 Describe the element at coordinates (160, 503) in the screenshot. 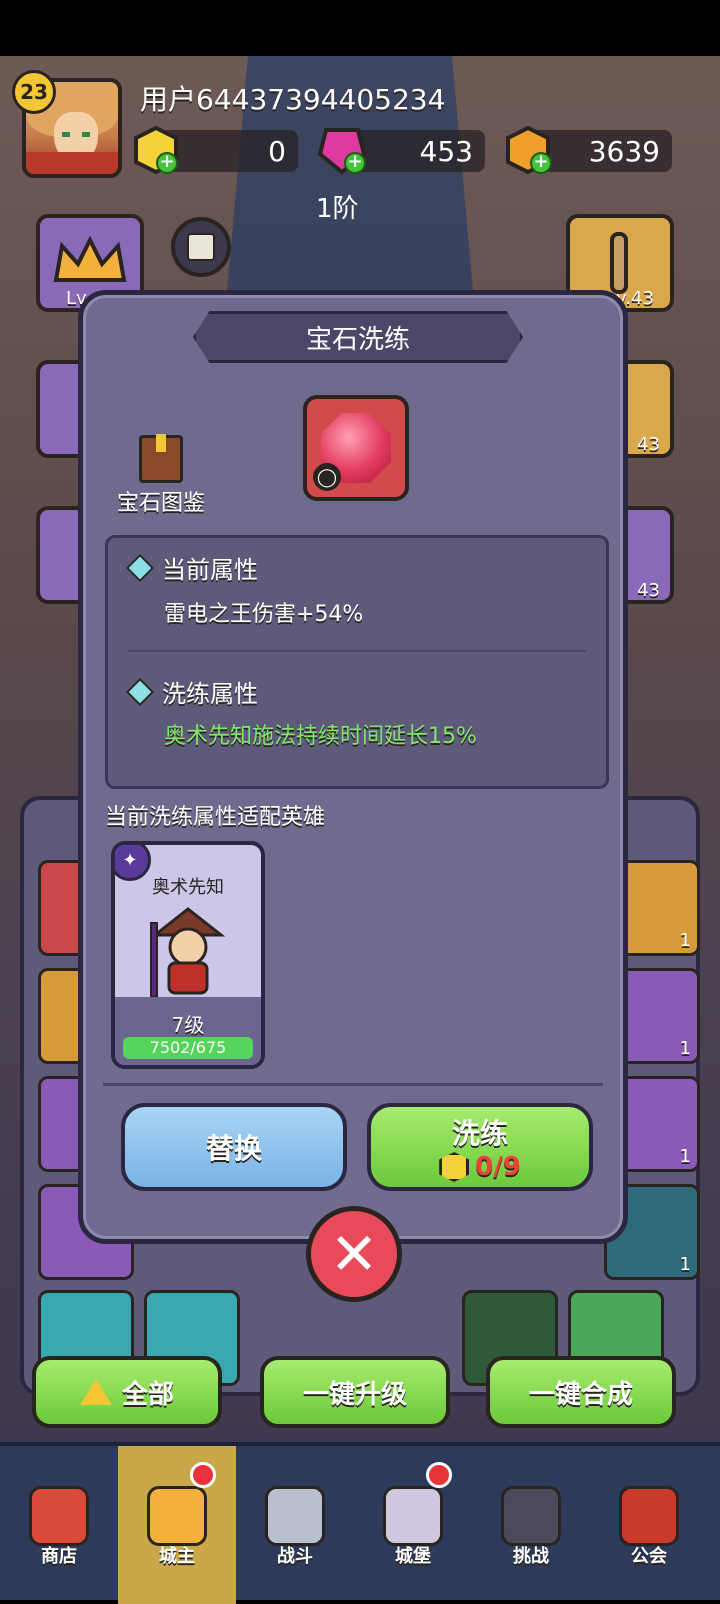

I see `gem-codex-label: 宝石图鉴` at that location.